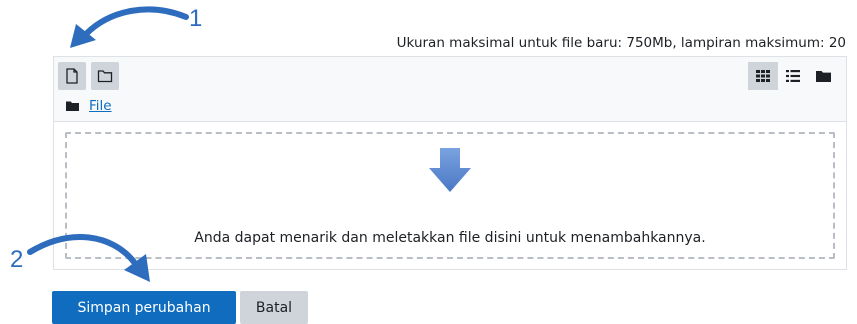 Image resolution: width=857 pixels, height=324 pixels. I want to click on cancel-button: Batal, so click(274, 307).